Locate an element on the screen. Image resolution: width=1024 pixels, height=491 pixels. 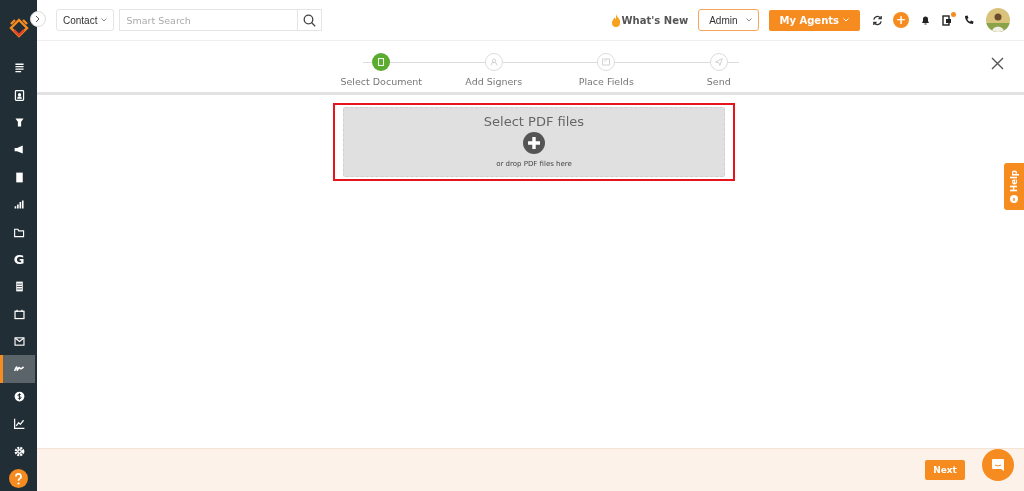
search-icon is located at coordinates (310, 20).